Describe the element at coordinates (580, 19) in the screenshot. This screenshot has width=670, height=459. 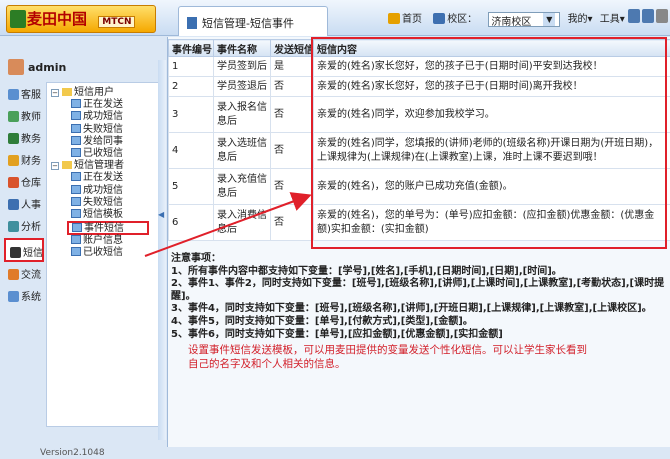
I see `my-menu: 我的▾` at that location.